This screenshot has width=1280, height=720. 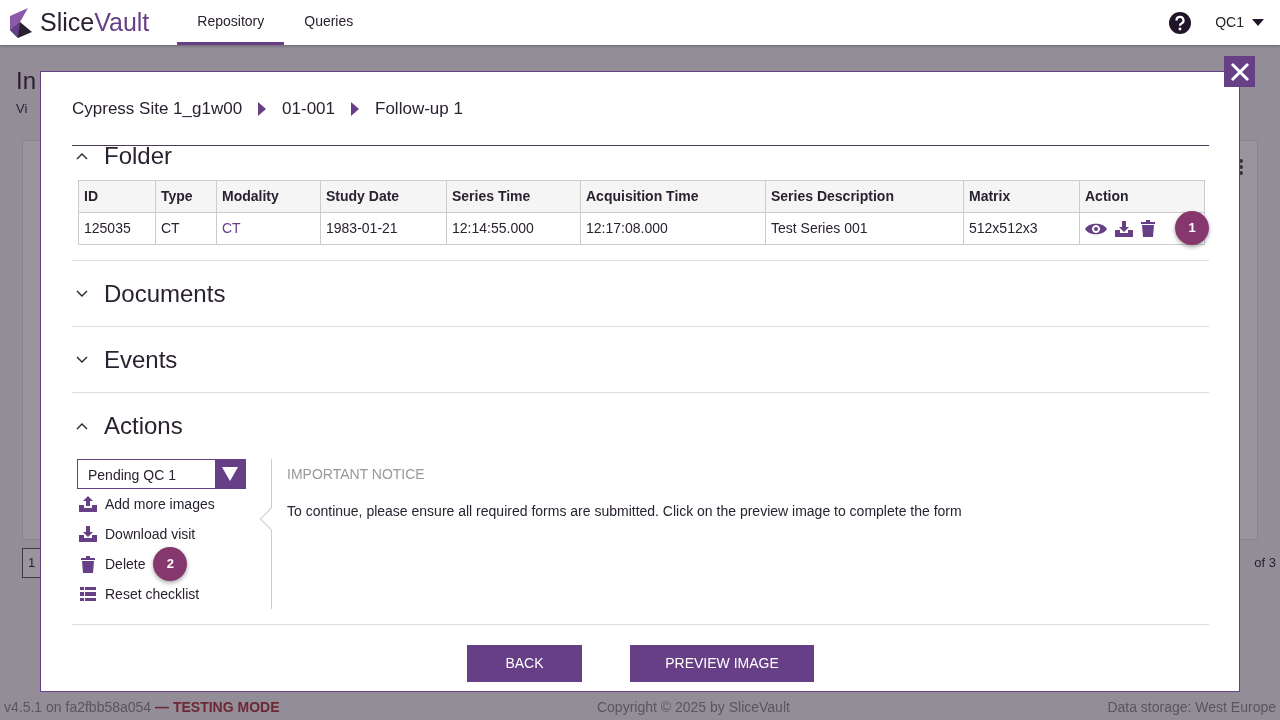 What do you see at coordinates (1191, 707) in the screenshot?
I see `storage-text: Data storage: West Europe` at bounding box center [1191, 707].